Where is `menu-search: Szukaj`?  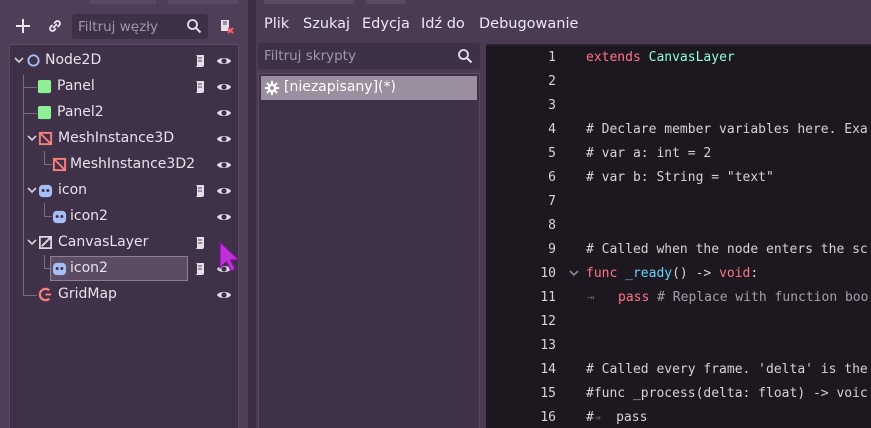 menu-search: Szukaj is located at coordinates (326, 24).